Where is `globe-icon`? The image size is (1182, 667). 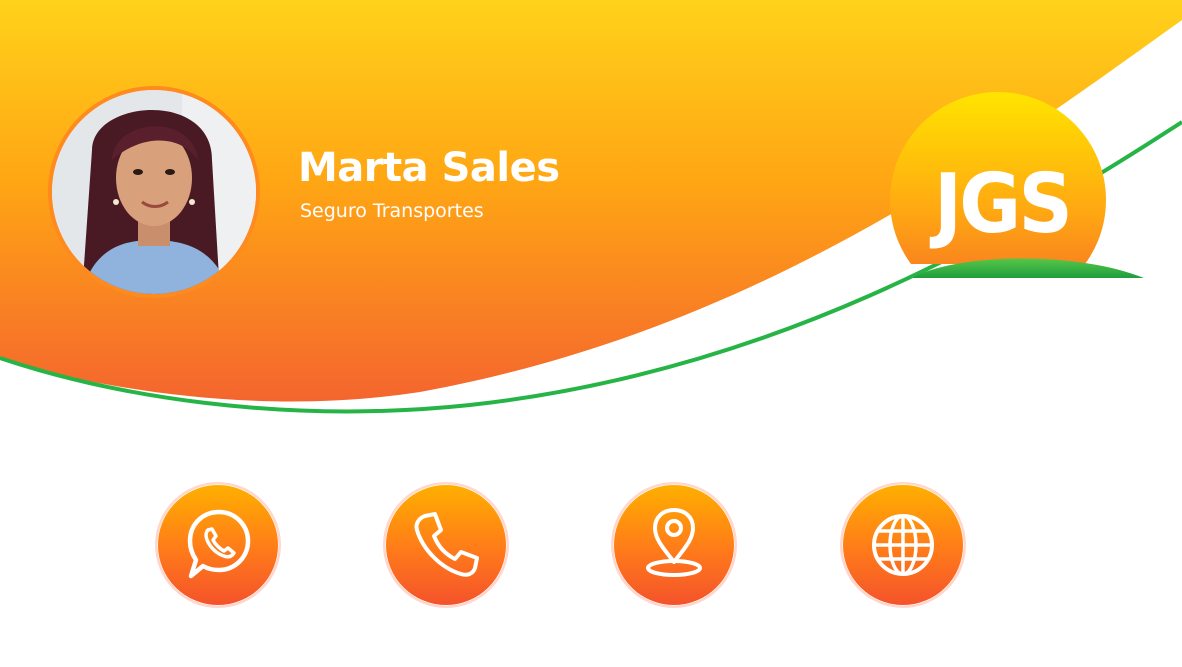 globe-icon is located at coordinates (903, 545).